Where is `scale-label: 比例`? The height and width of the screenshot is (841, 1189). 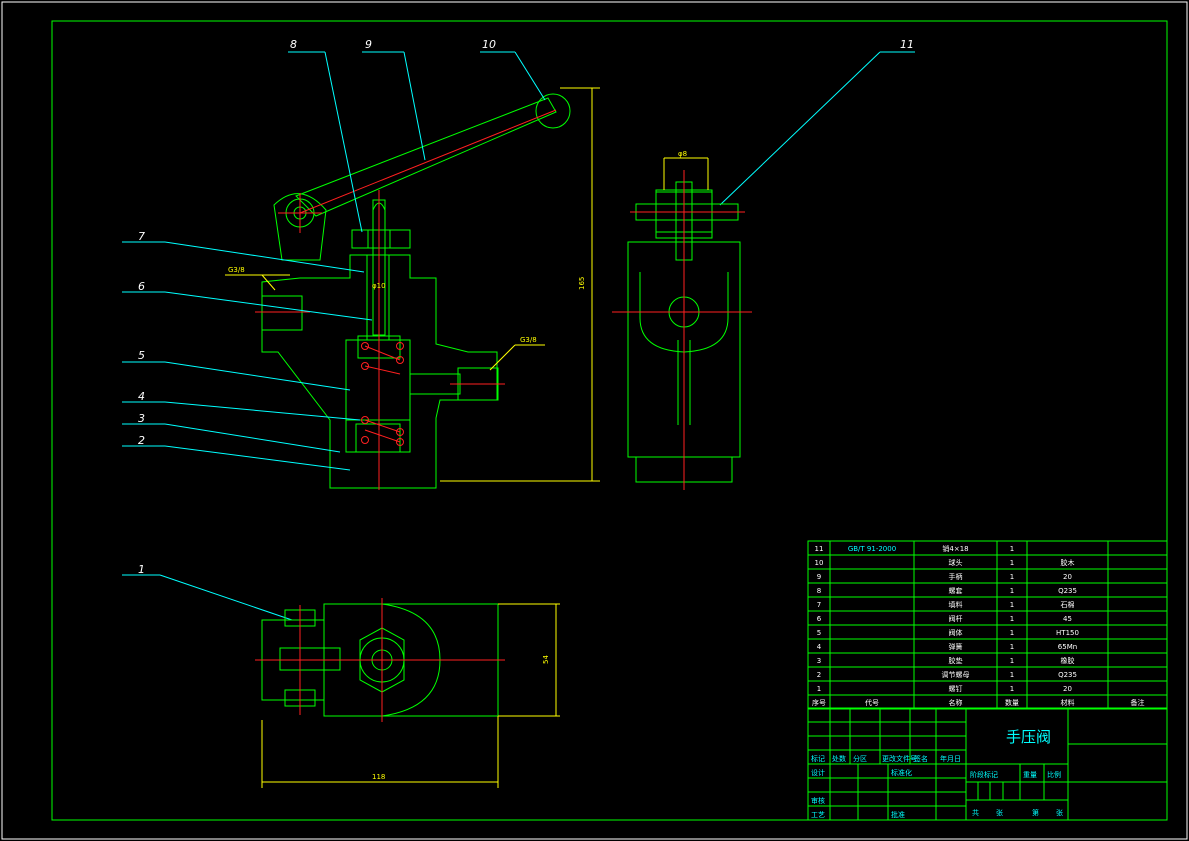
scale-label: 比例 is located at coordinates (1054, 774).